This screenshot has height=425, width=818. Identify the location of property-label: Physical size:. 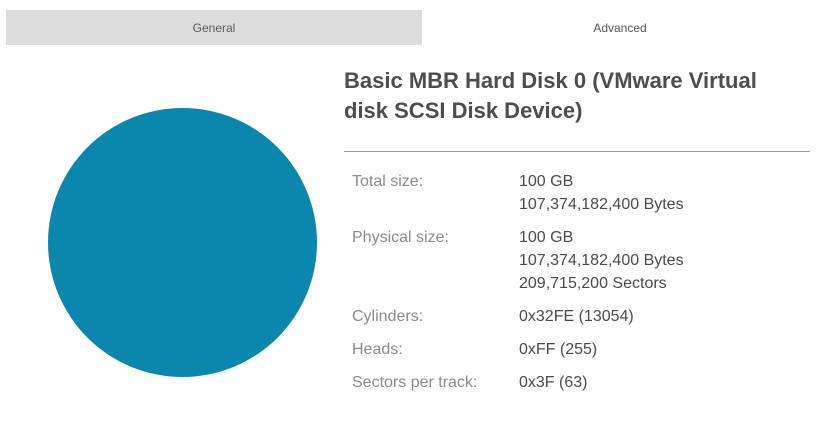
(400, 237).